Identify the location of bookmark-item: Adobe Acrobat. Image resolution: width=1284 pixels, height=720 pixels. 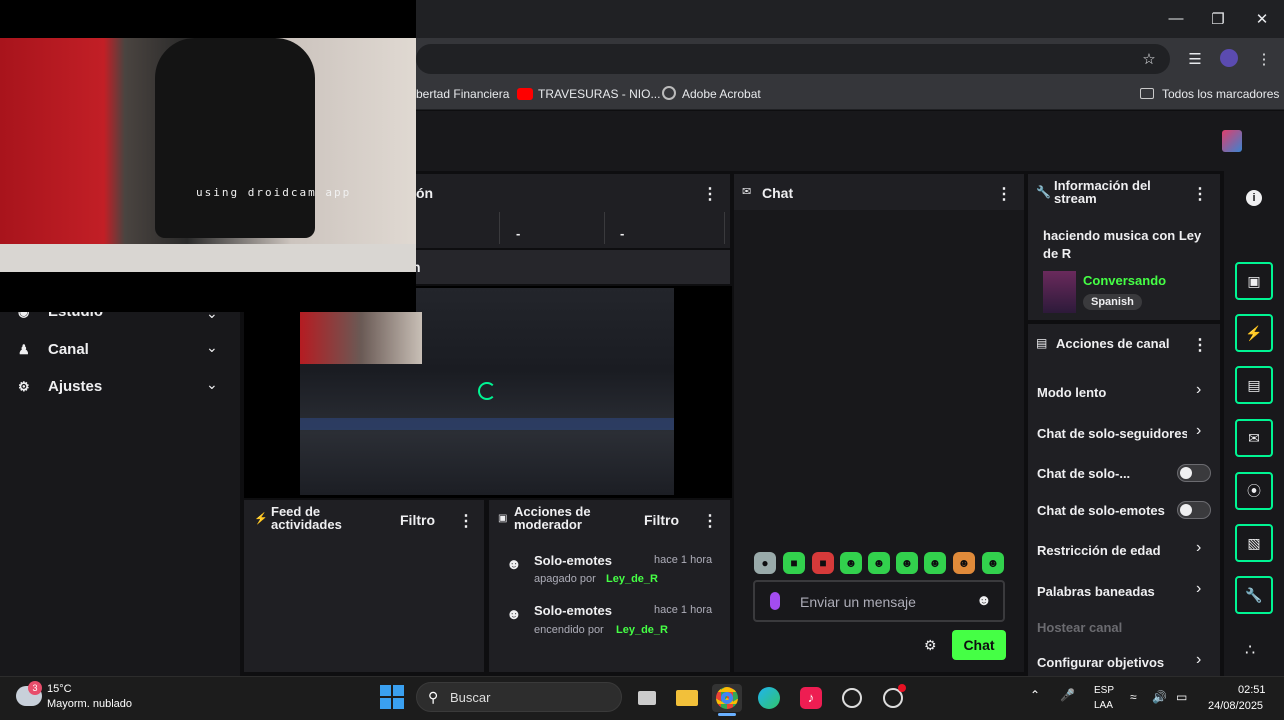
(721, 94).